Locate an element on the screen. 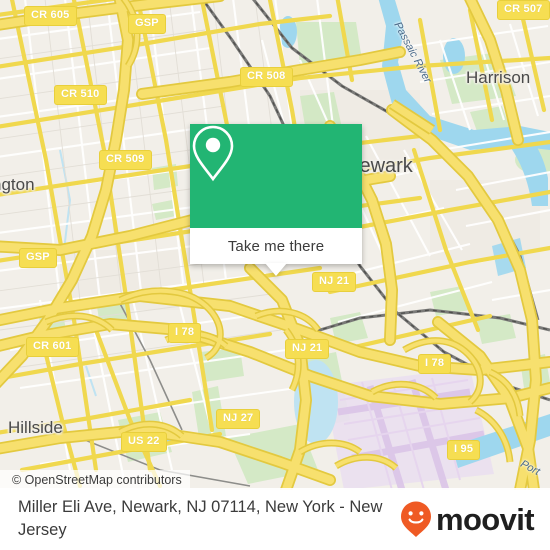  place-label: ngton is located at coordinates (17, 184).